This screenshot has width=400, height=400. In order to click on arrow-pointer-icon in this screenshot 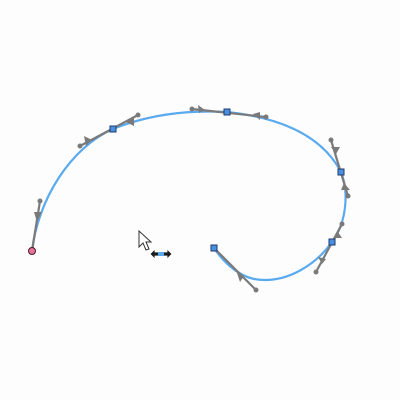, I will do `click(145, 240)`.